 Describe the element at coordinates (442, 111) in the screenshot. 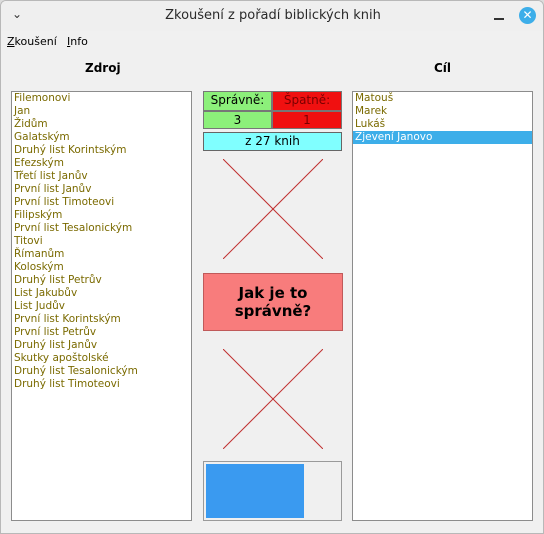

I see `list-item: Marek` at that location.